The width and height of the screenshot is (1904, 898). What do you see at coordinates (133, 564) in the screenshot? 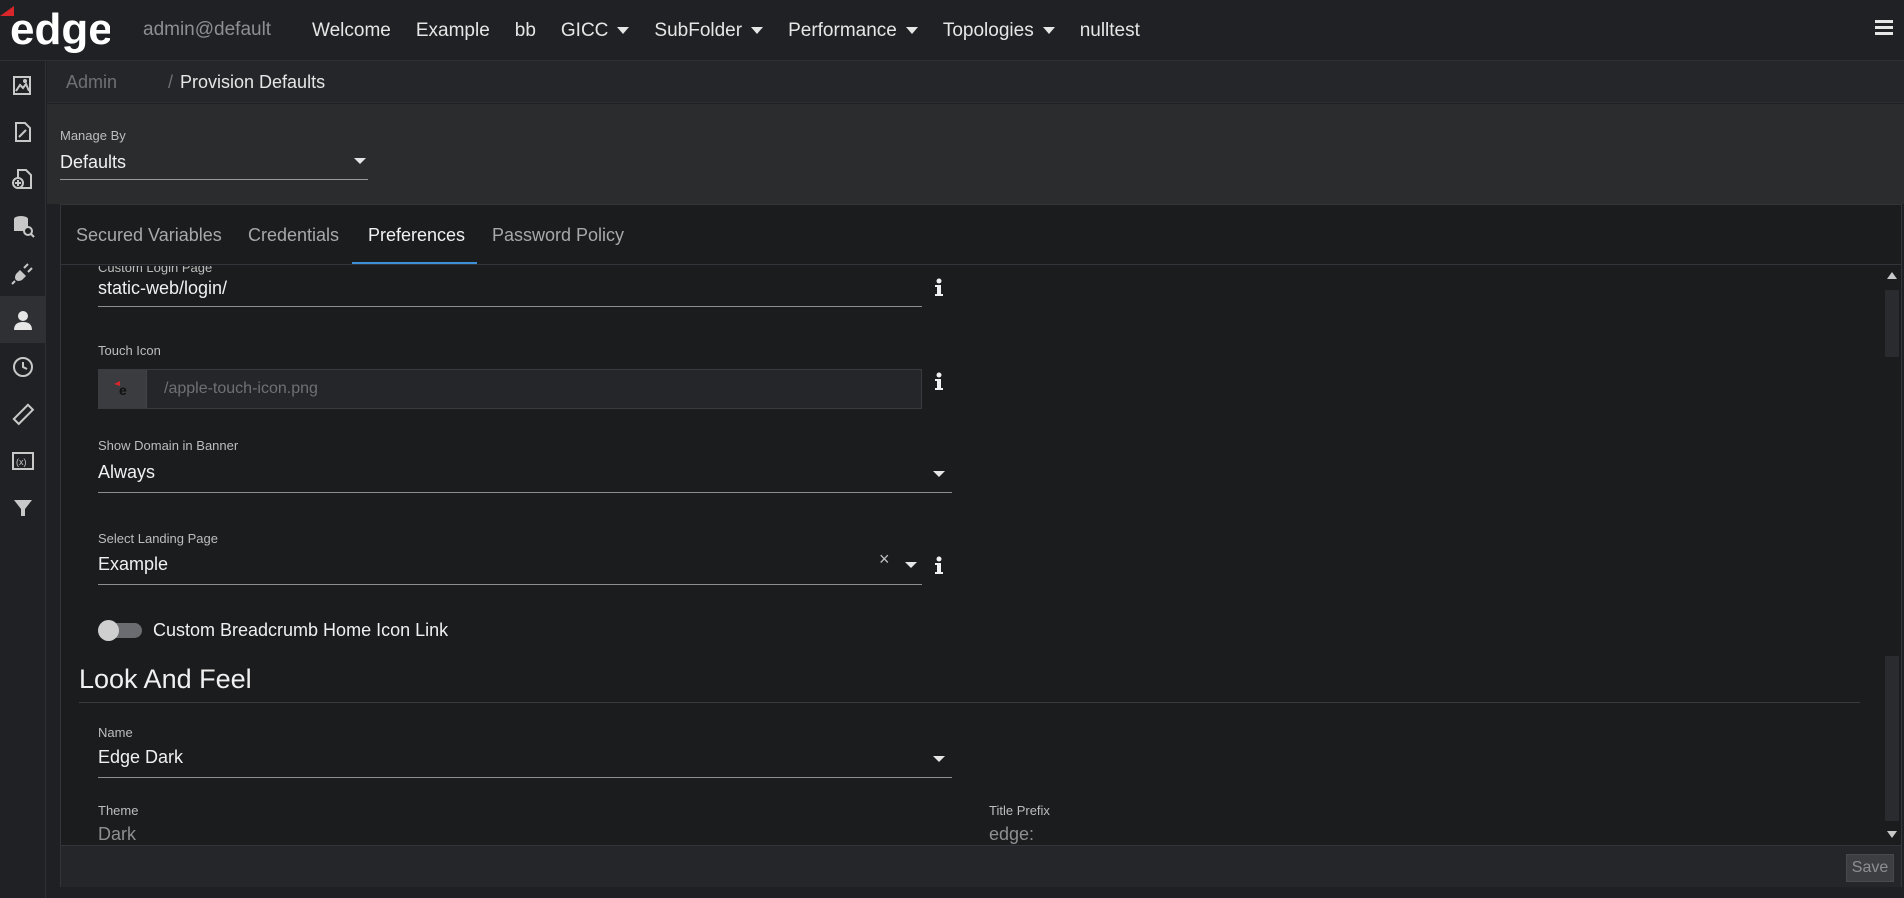
I see `landing-page-select: Example` at bounding box center [133, 564].